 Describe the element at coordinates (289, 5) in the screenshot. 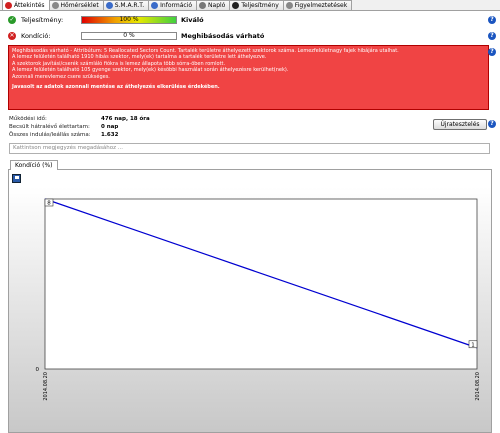

I see `alerts-icon` at that location.